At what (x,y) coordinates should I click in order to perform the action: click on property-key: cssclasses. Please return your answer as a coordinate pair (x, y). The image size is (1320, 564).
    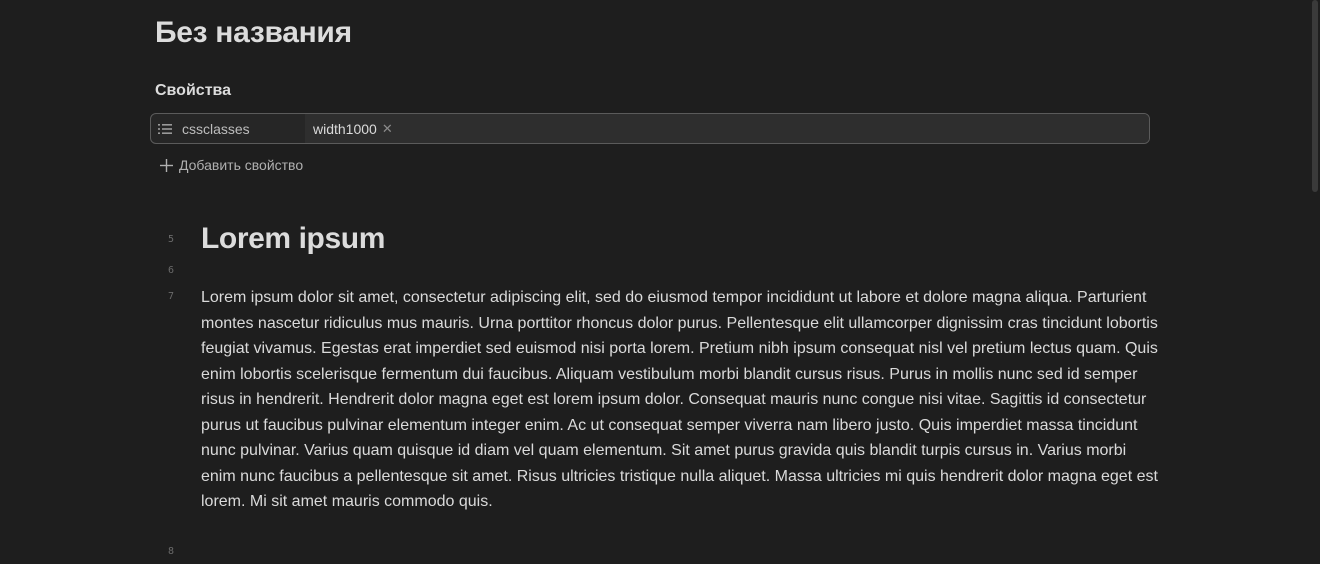
    Looking at the image, I should click on (228, 128).